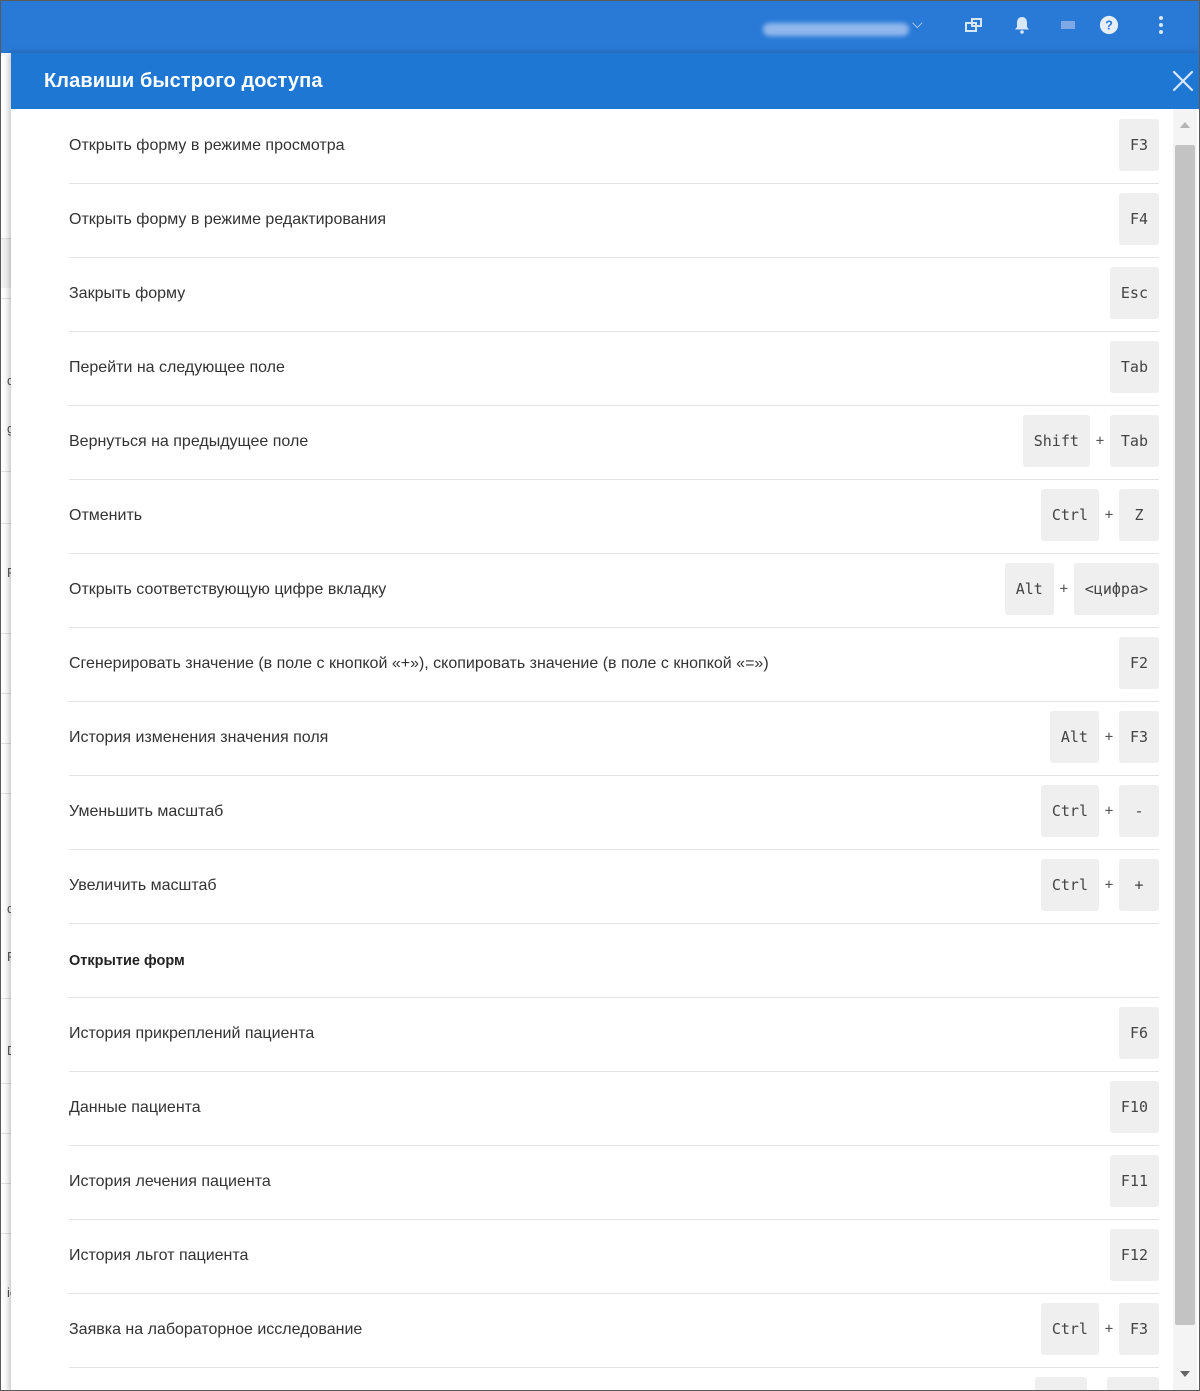 This screenshot has width=1200, height=1391. What do you see at coordinates (614, 220) in the screenshot?
I see `shortcut-row: Открыть форму в режиме редактирования F4` at bounding box center [614, 220].